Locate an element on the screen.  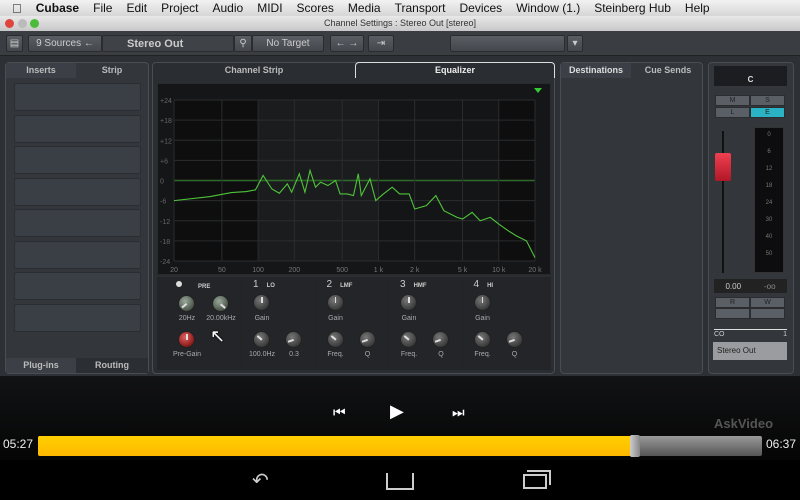
tab-strip: Strip is located at coordinates (112, 70).